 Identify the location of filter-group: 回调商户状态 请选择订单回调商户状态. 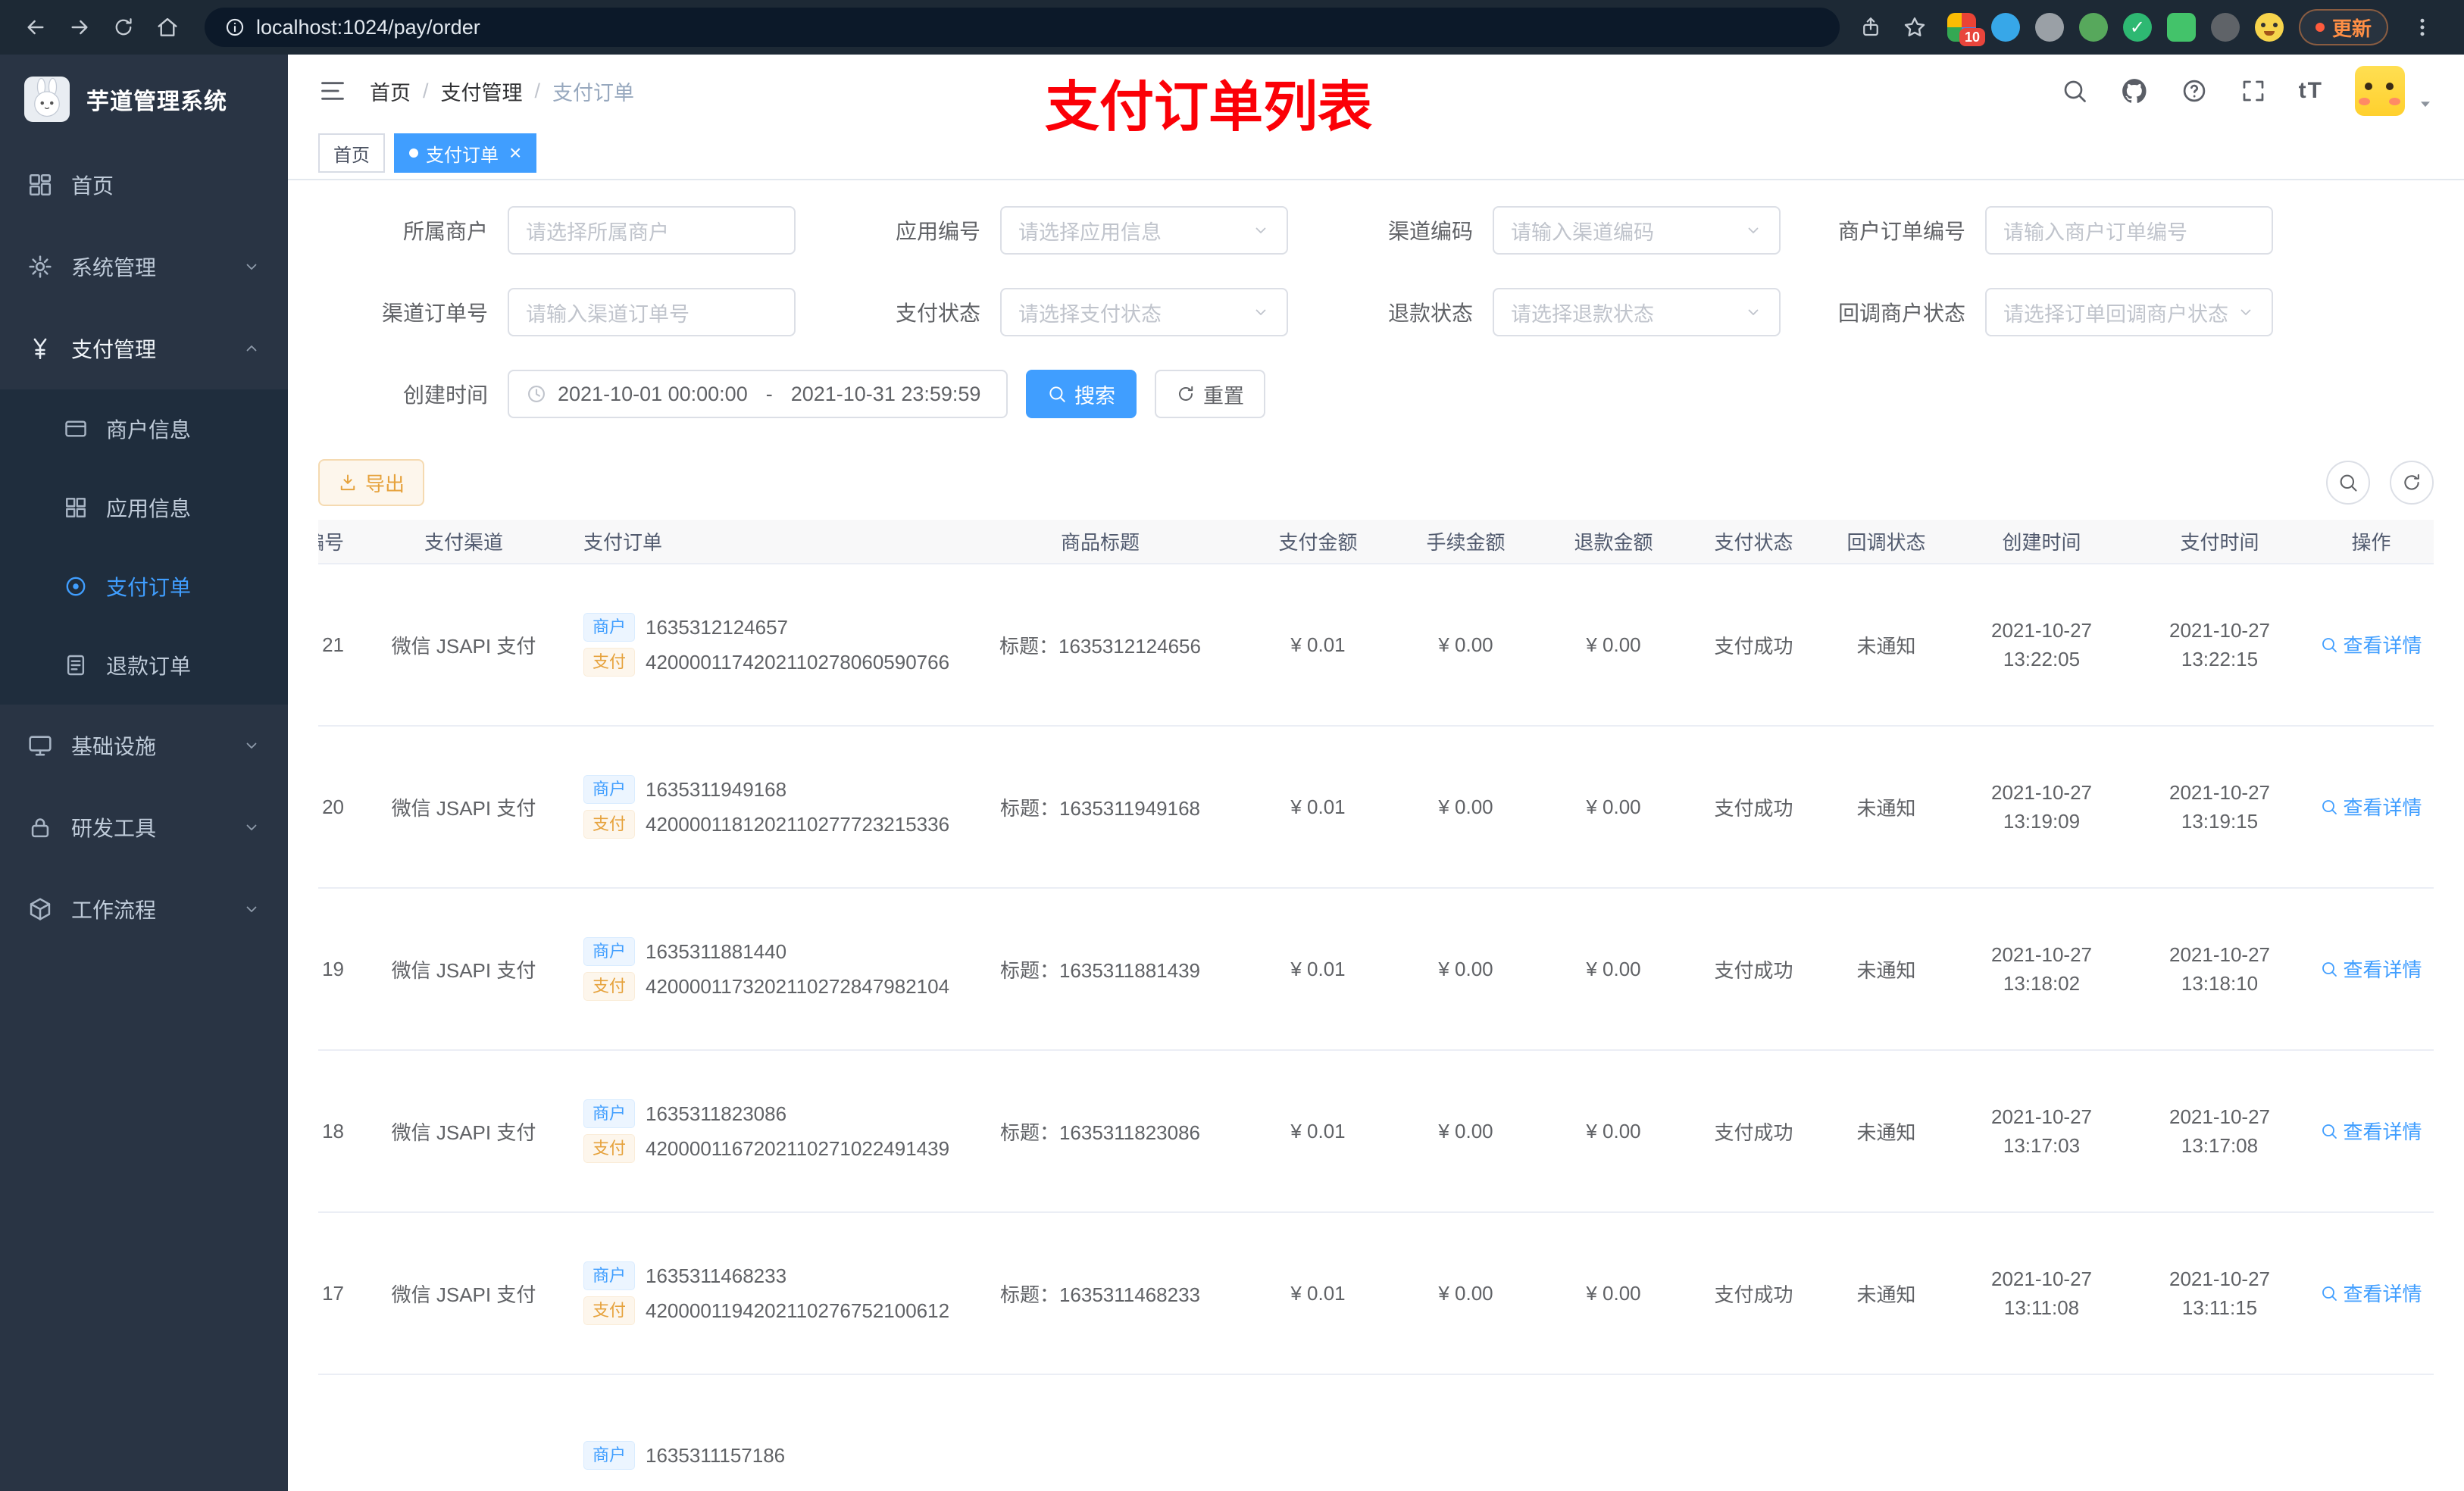
(2027, 312).